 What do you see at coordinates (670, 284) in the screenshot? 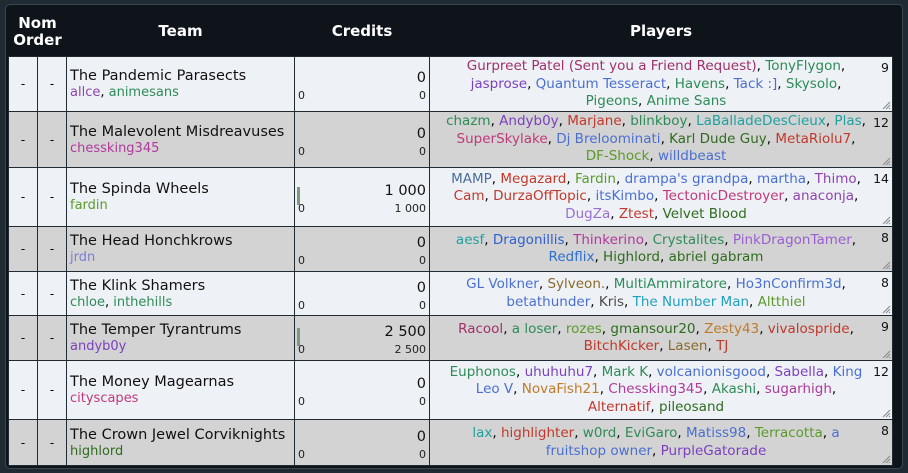
I see `player-name: MultiAmmiratore` at bounding box center [670, 284].